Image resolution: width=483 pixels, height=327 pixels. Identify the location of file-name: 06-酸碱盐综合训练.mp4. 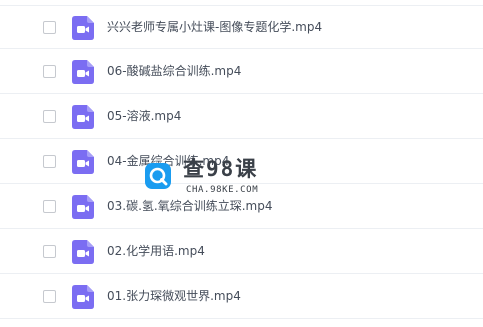
(174, 71).